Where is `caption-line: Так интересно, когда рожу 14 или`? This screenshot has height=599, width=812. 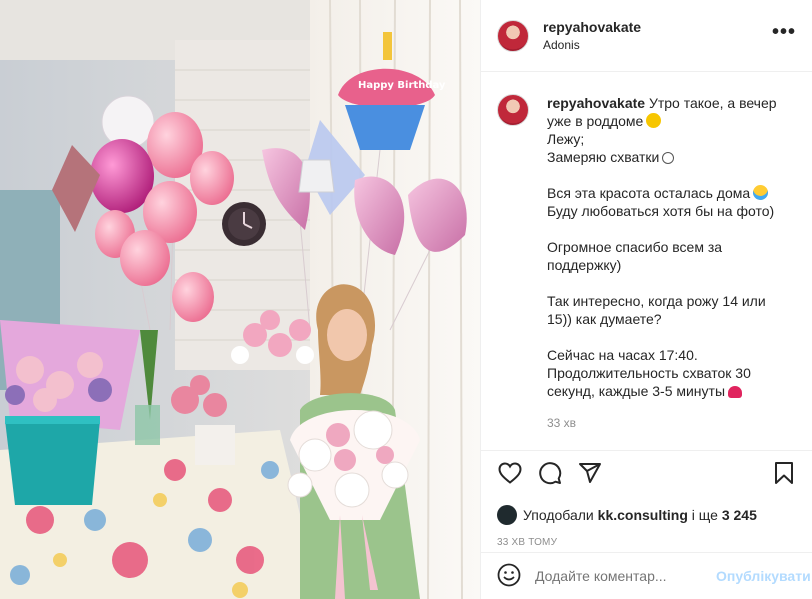 caption-line: Так интересно, когда рожу 14 или is located at coordinates (656, 301).